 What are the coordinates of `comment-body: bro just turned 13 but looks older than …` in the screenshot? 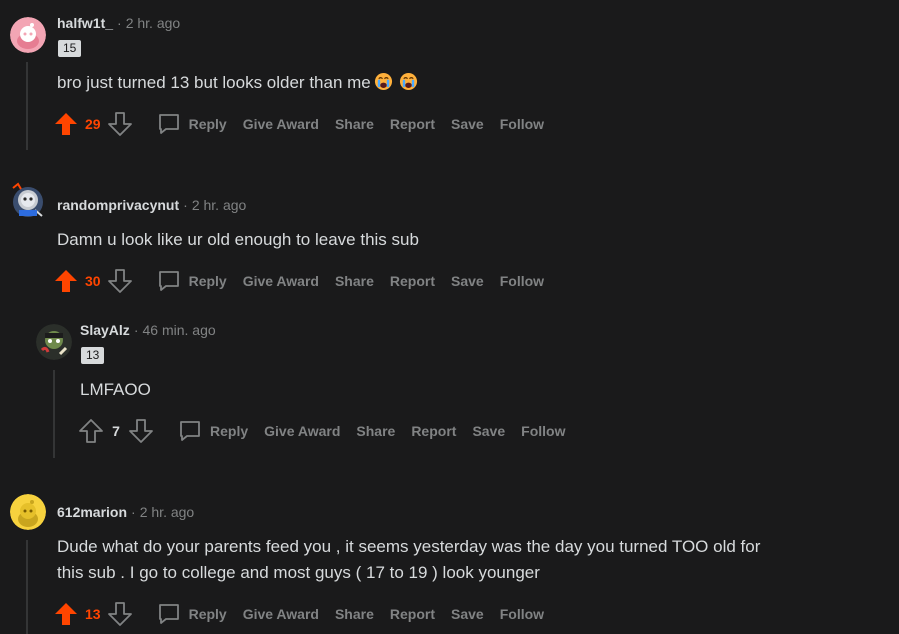 It's located at (237, 83).